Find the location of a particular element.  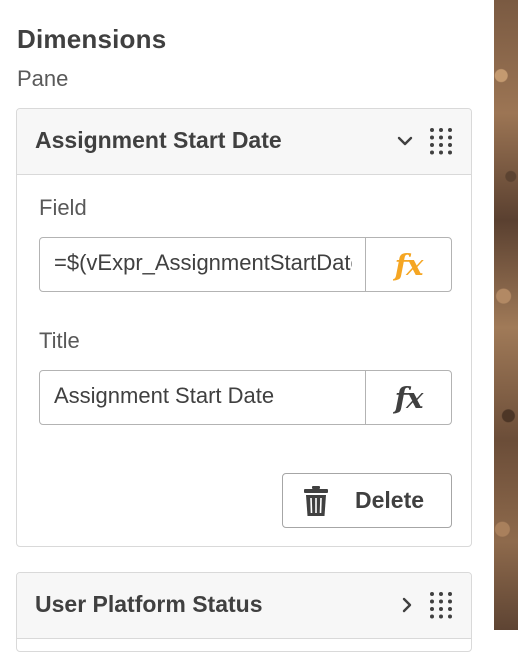

title-input-group: Assignment Start Date fx is located at coordinates (245, 397).